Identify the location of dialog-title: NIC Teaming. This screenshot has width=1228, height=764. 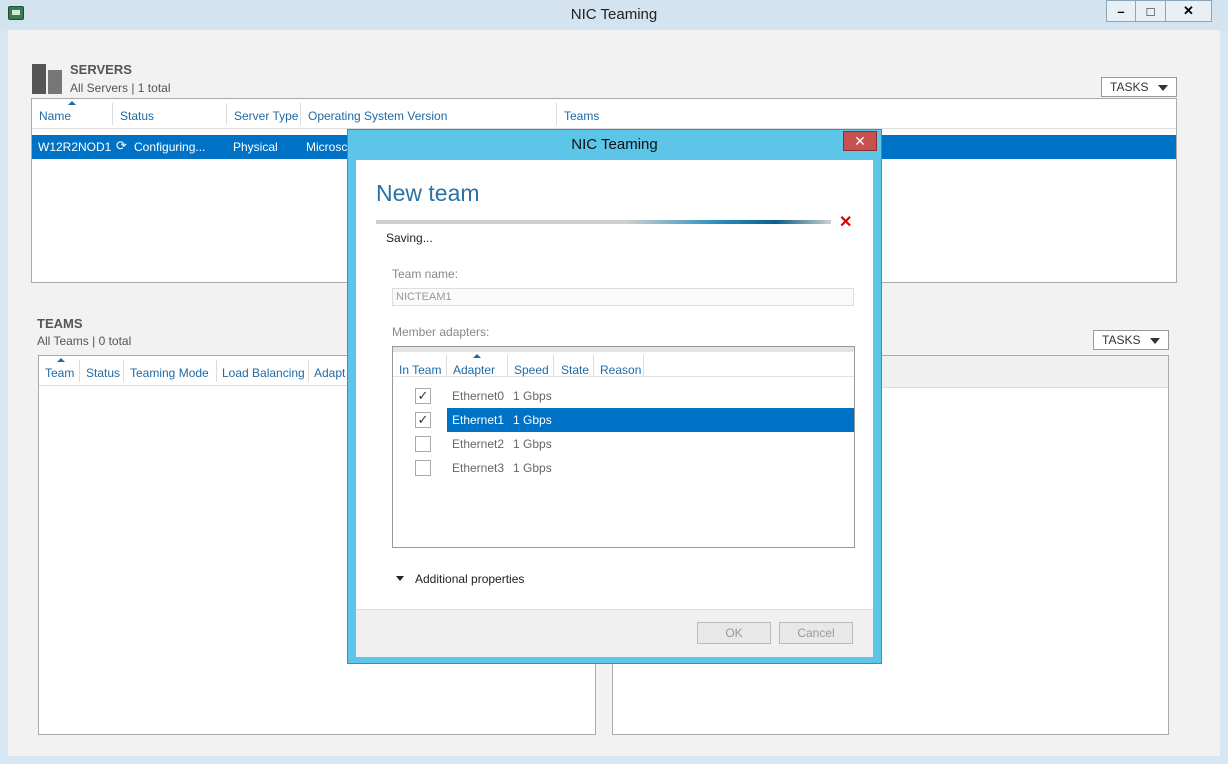
(614, 144).